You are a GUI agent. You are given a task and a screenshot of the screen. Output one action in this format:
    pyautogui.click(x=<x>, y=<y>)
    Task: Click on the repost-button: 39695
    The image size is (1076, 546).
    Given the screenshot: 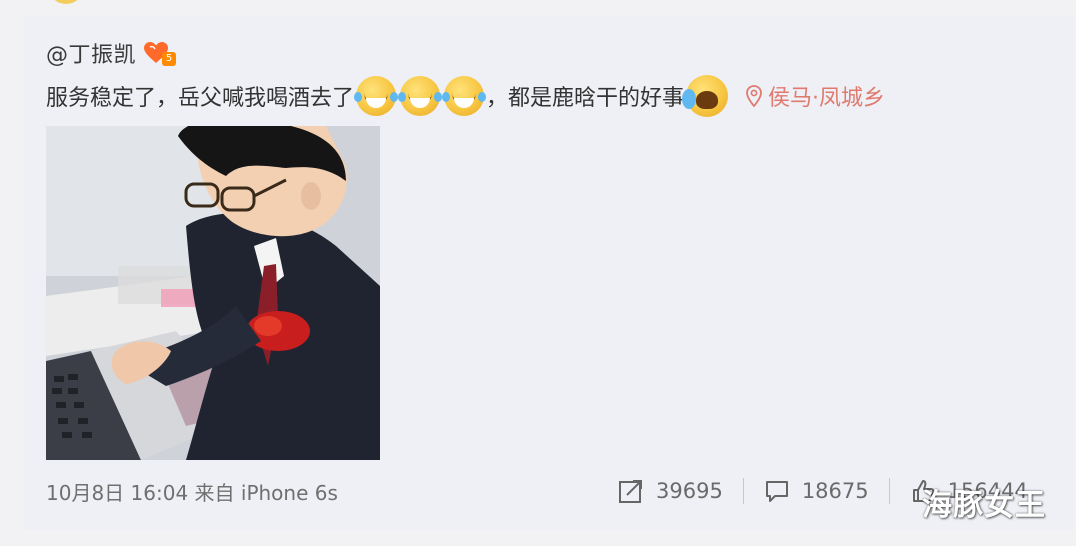 What is the action you would take?
    pyautogui.click(x=670, y=491)
    